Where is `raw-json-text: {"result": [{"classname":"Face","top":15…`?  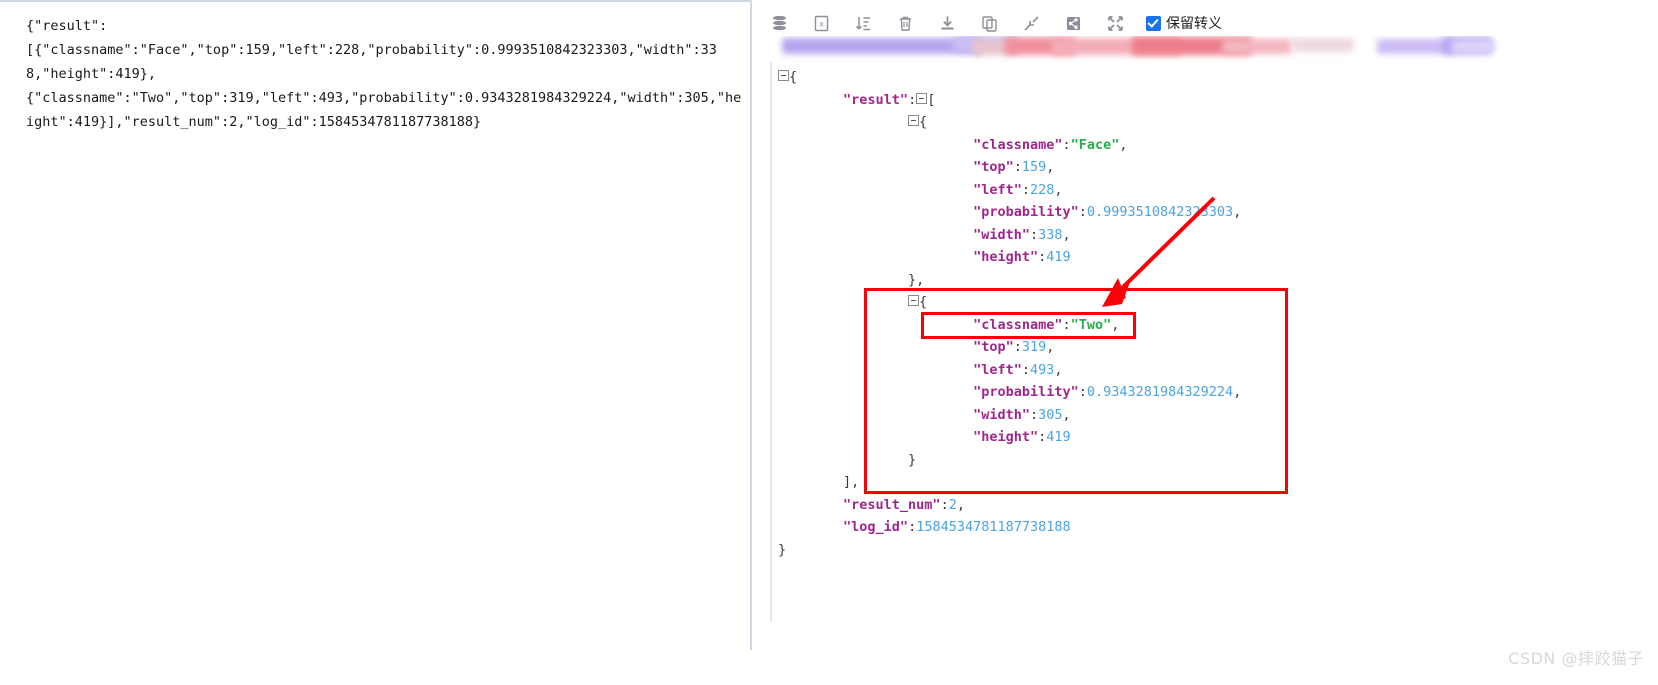
raw-json-text: {"result": [{"classname":"Face","top":15… is located at coordinates (384, 74).